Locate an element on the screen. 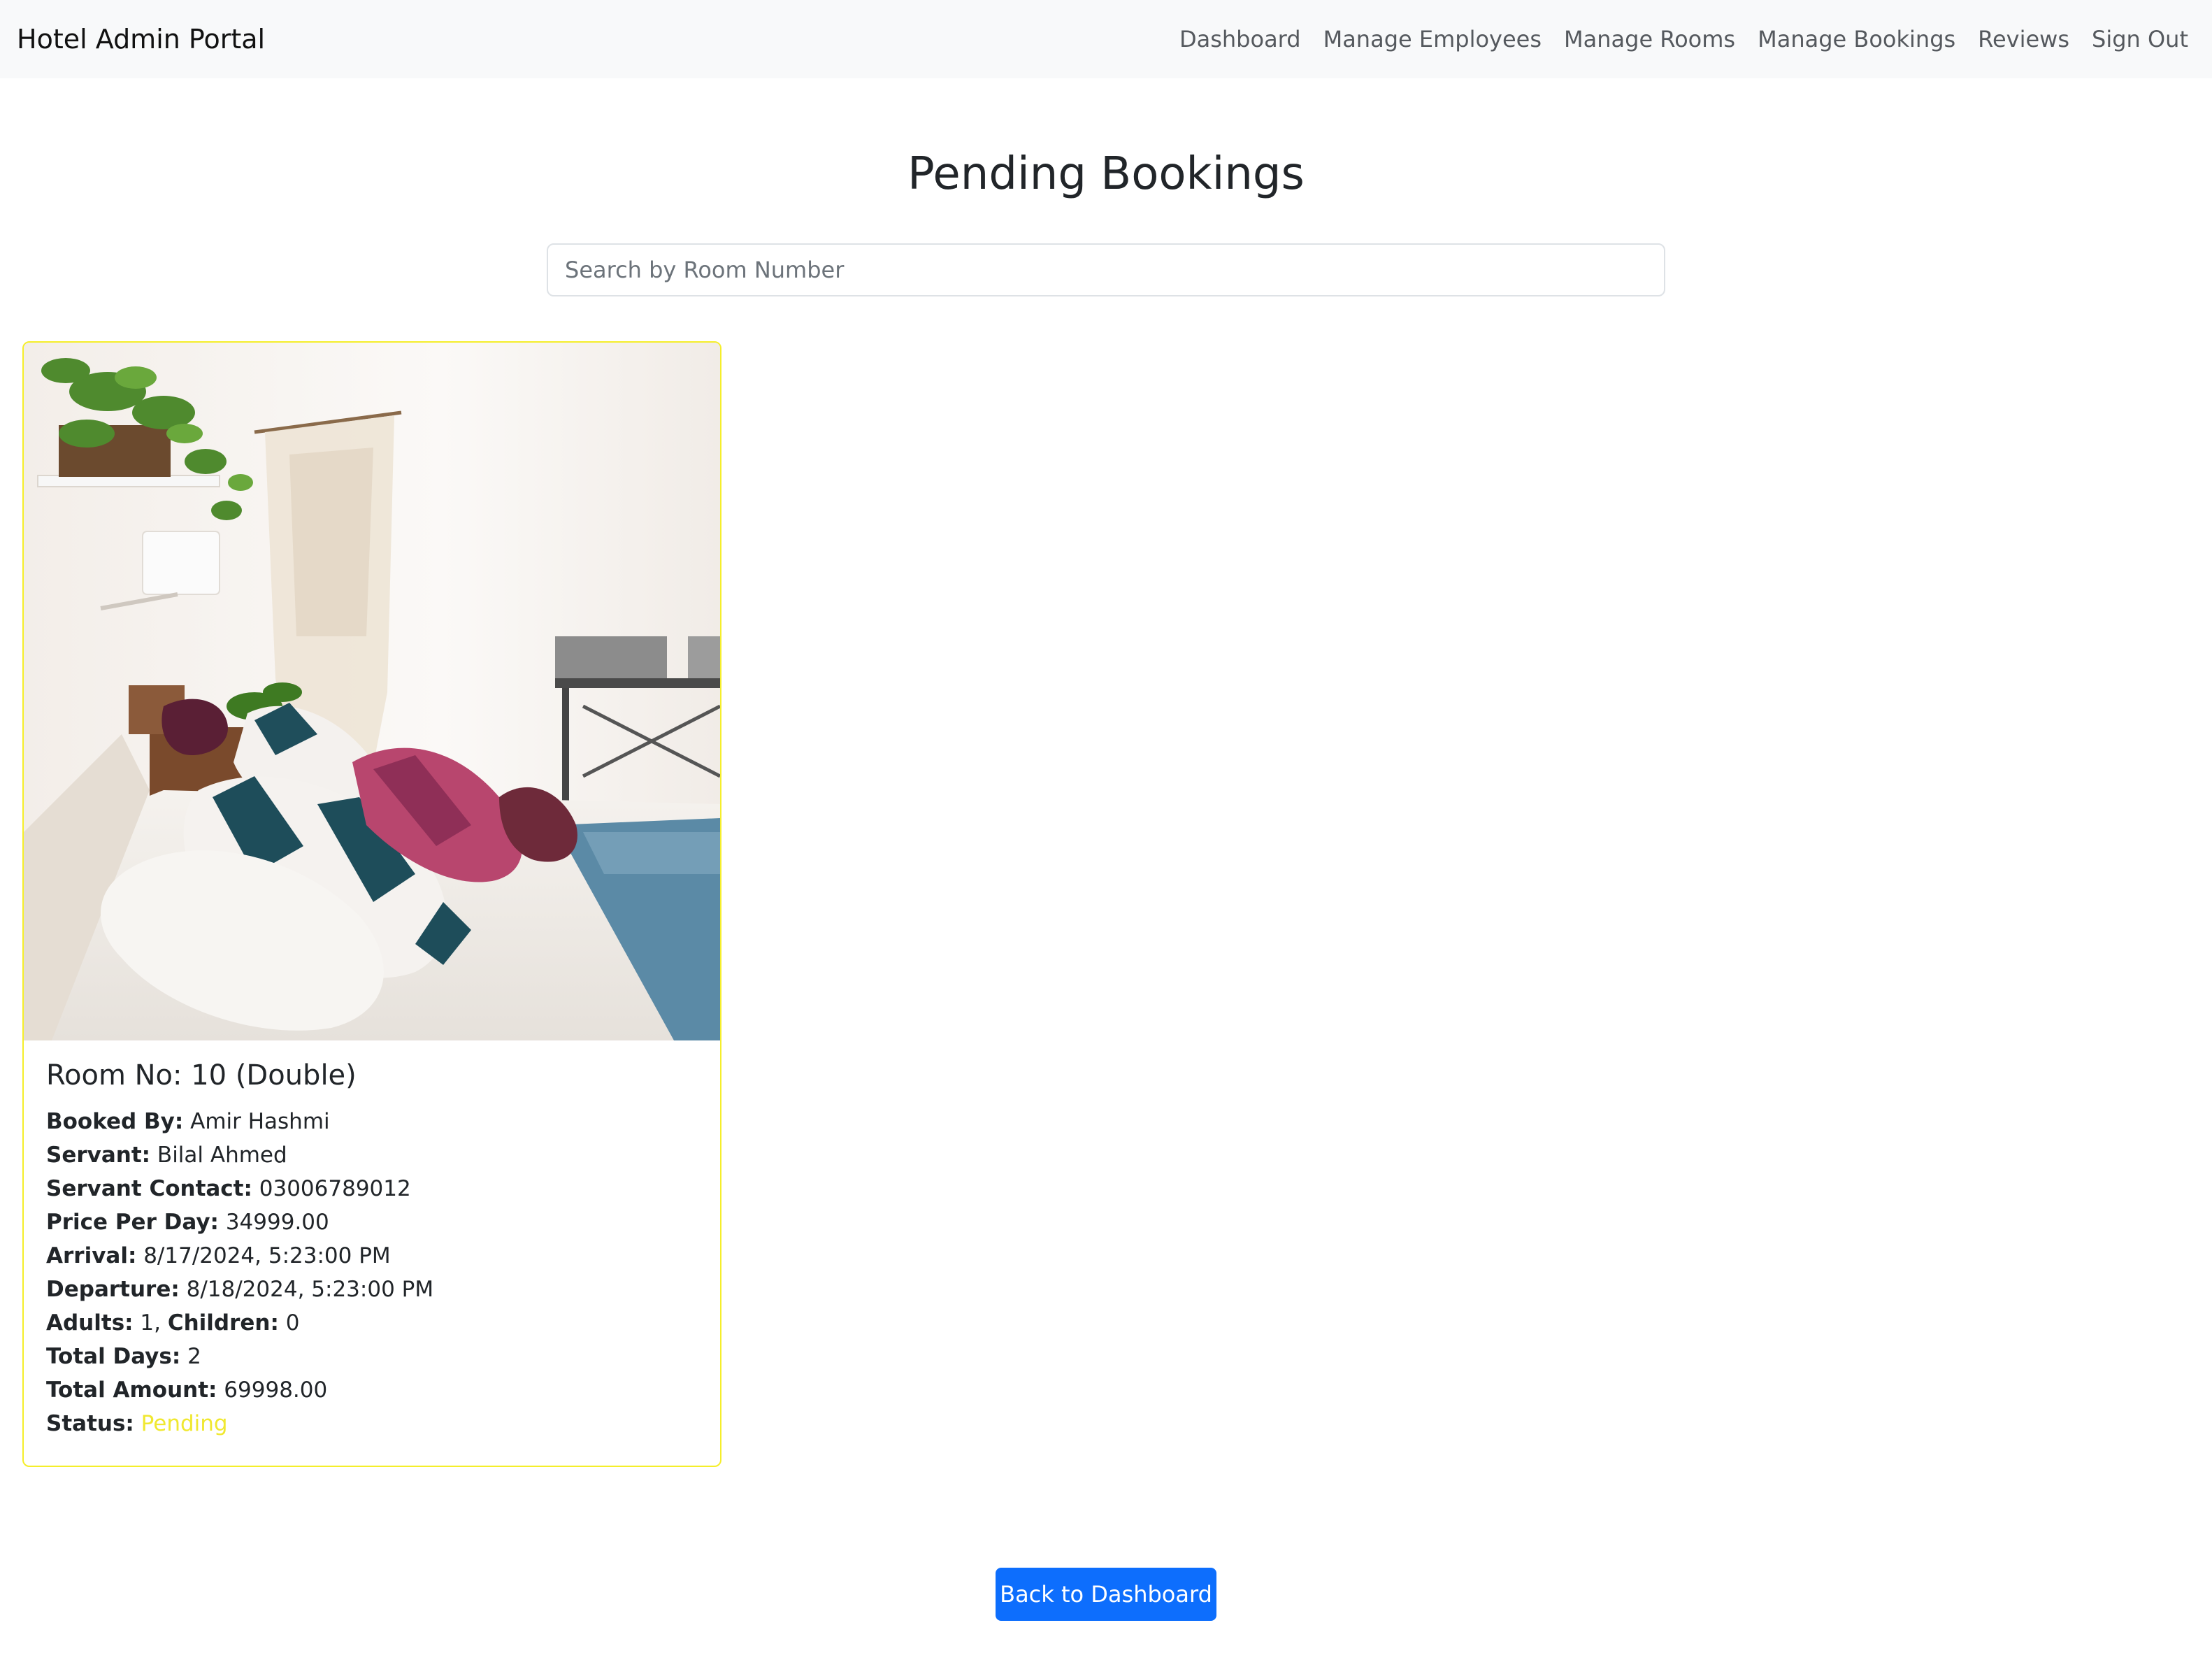 This screenshot has height=1653, width=2212. detail-booked-by: Booked By: Amir Hashmi is located at coordinates (374, 1121).